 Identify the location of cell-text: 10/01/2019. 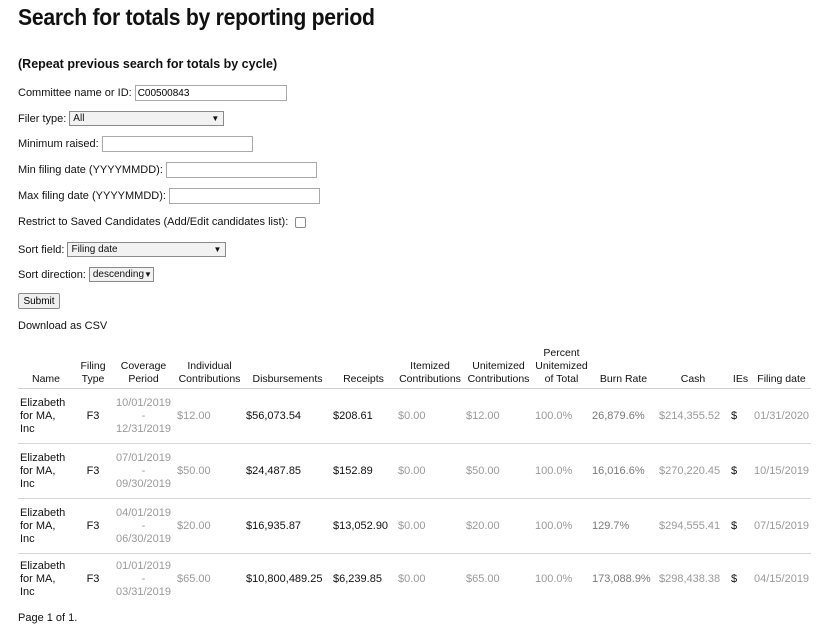
(143, 402).